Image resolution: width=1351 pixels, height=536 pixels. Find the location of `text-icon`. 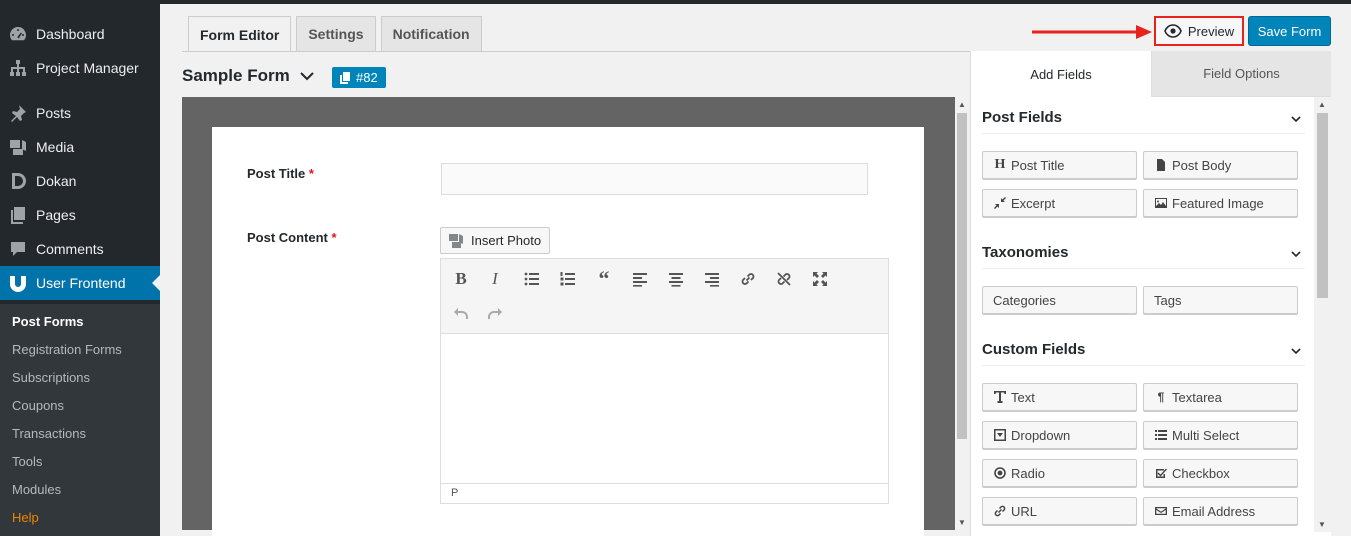

text-icon is located at coordinates (1000, 397).